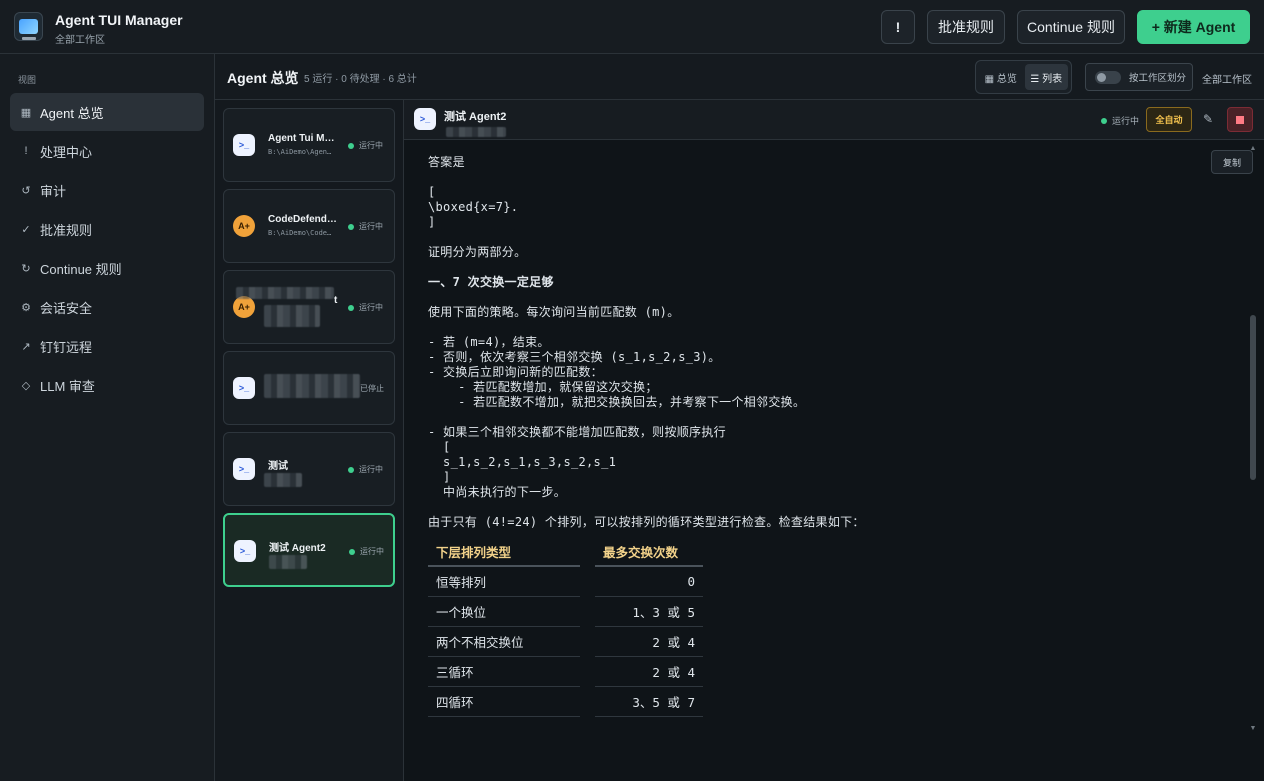  What do you see at coordinates (1139, 77) in the screenshot?
I see `workspace-group-toggle: 按工作区划分` at bounding box center [1139, 77].